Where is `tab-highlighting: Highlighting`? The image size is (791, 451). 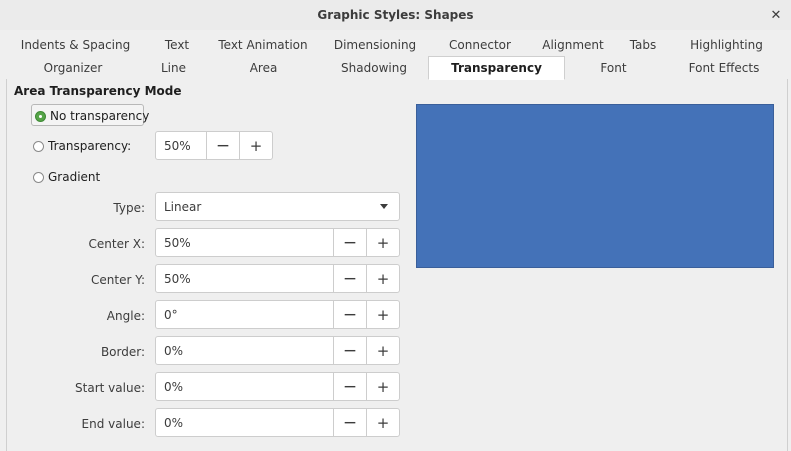 tab-highlighting: Highlighting is located at coordinates (726, 45).